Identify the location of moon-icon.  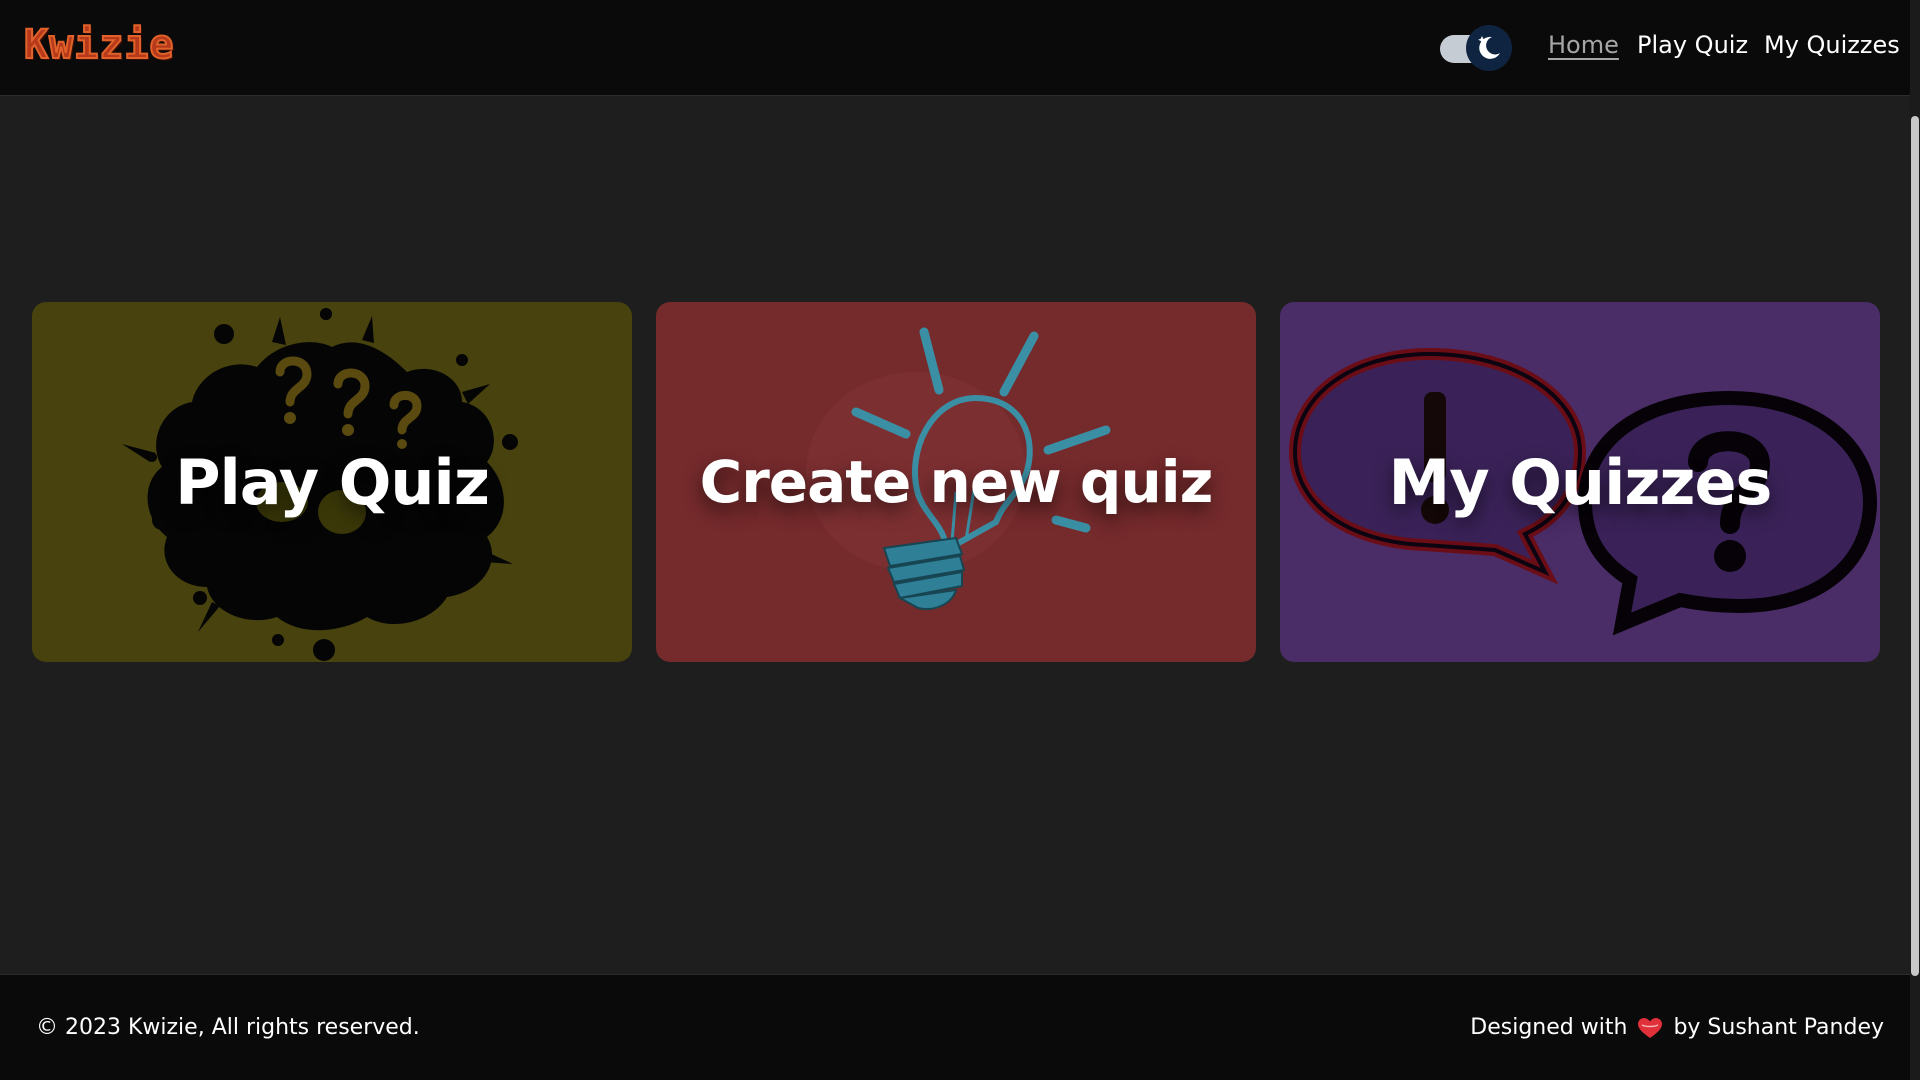
(1489, 47).